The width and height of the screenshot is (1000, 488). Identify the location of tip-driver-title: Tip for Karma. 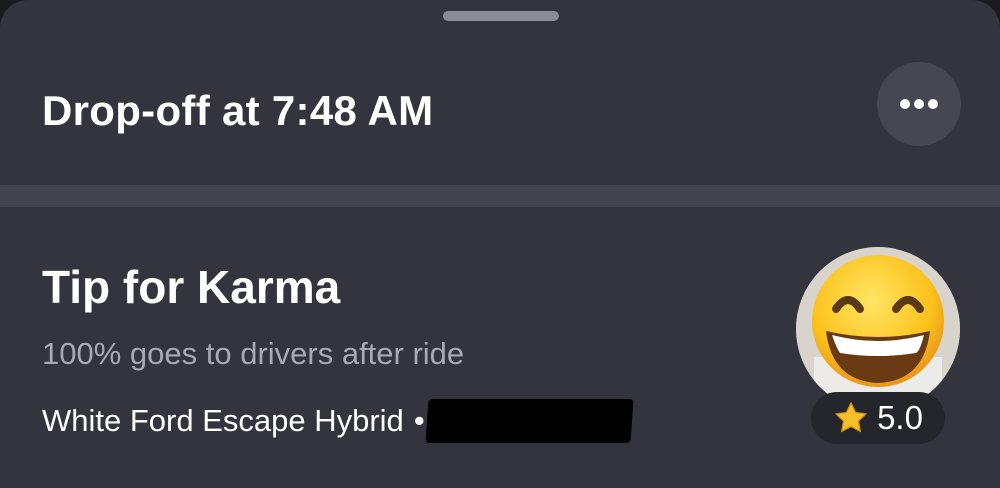
(191, 287).